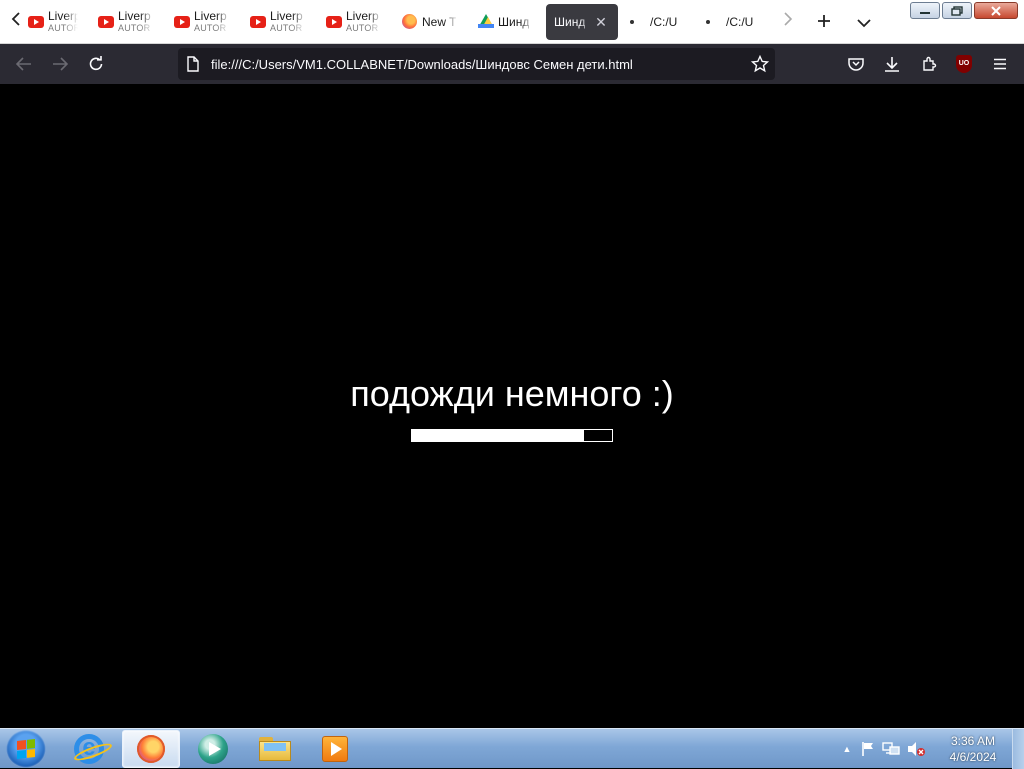 The height and width of the screenshot is (769, 1024). I want to click on taskbar-internet-explorer: e, so click(89, 749).